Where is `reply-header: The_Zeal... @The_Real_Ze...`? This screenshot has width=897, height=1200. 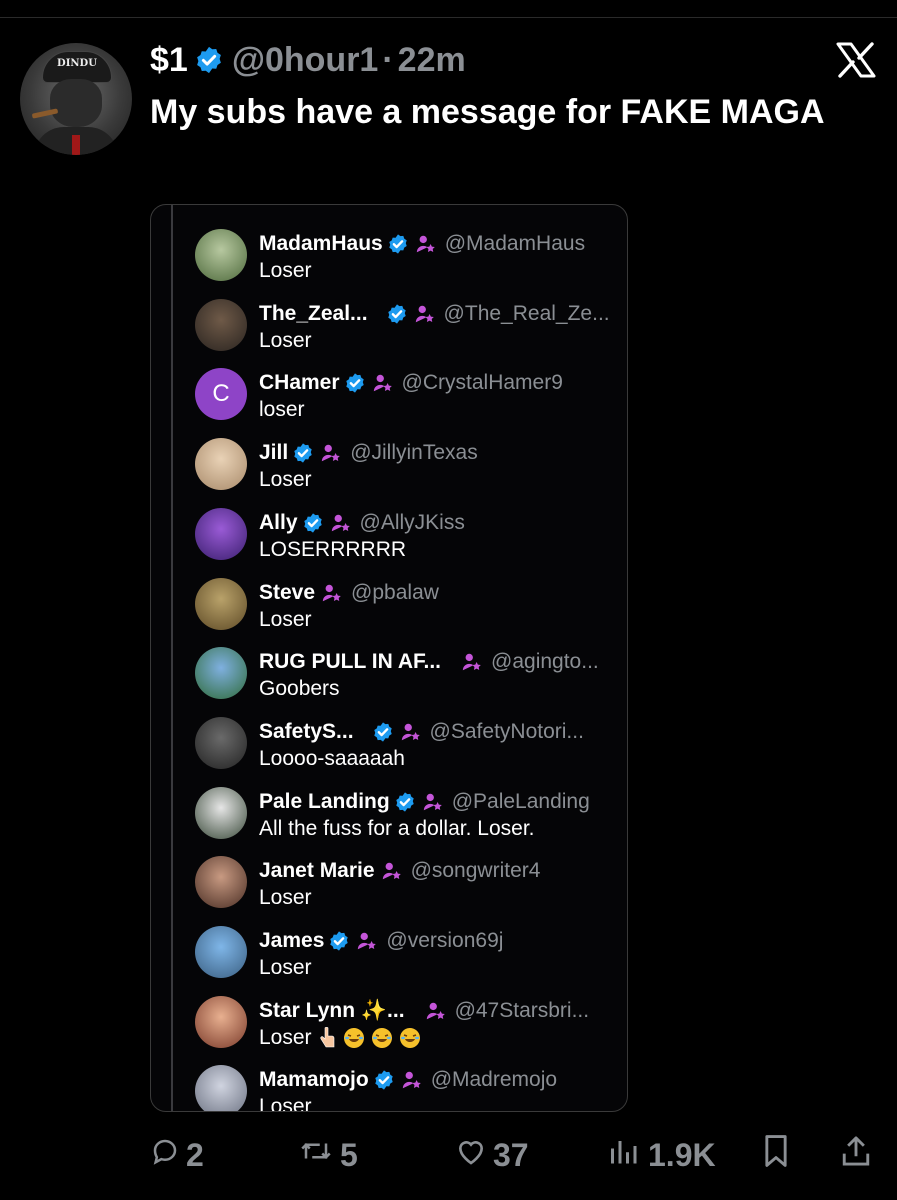
reply-header: The_Zeal... @The_Real_Ze... is located at coordinates (434, 314).